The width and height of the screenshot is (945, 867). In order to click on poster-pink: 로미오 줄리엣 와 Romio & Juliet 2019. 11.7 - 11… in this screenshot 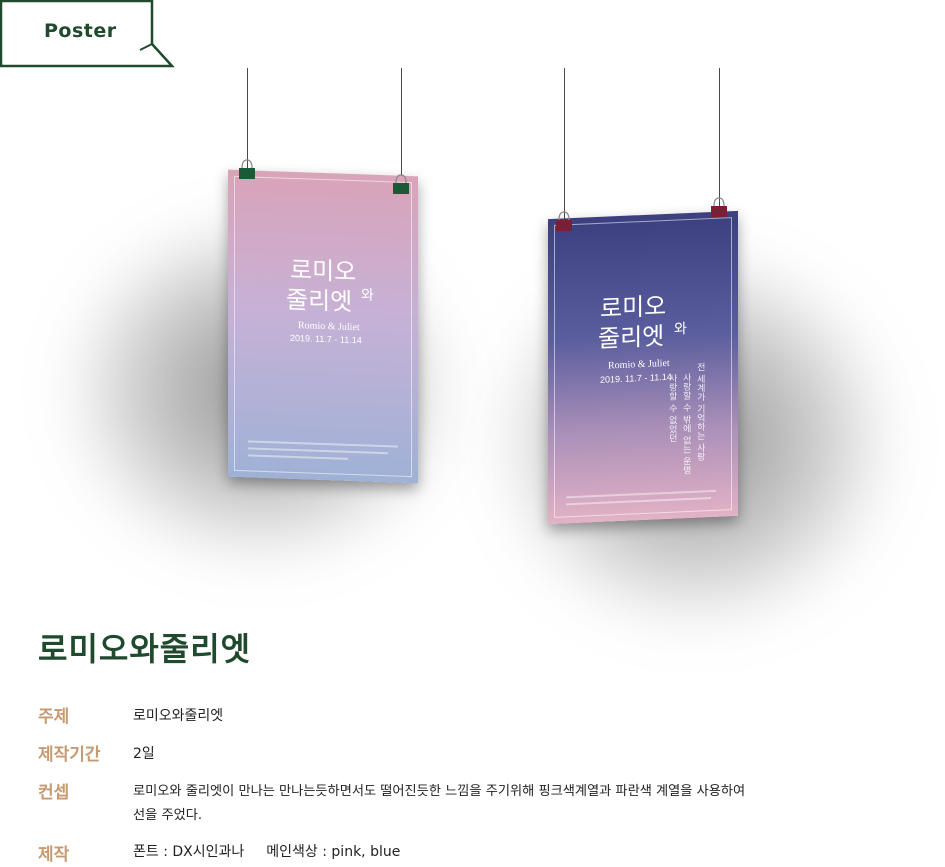, I will do `click(323, 326)`.